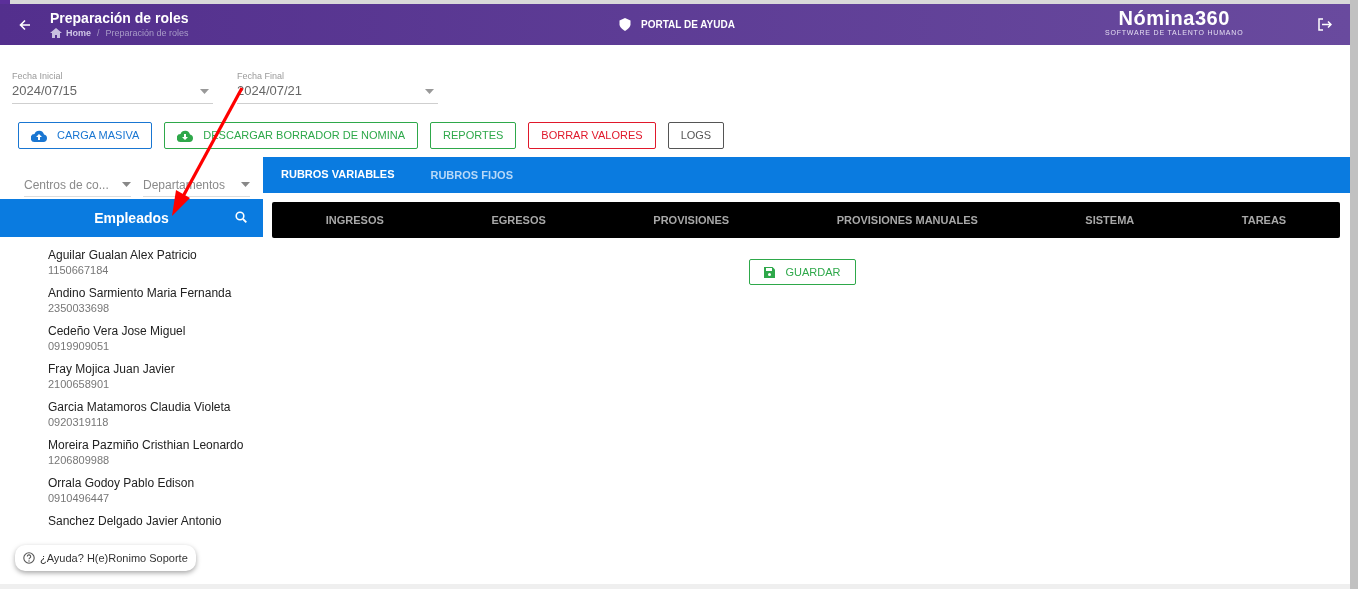 The height and width of the screenshot is (589, 1358). I want to click on subtab: PROVISIONES, so click(691, 220).